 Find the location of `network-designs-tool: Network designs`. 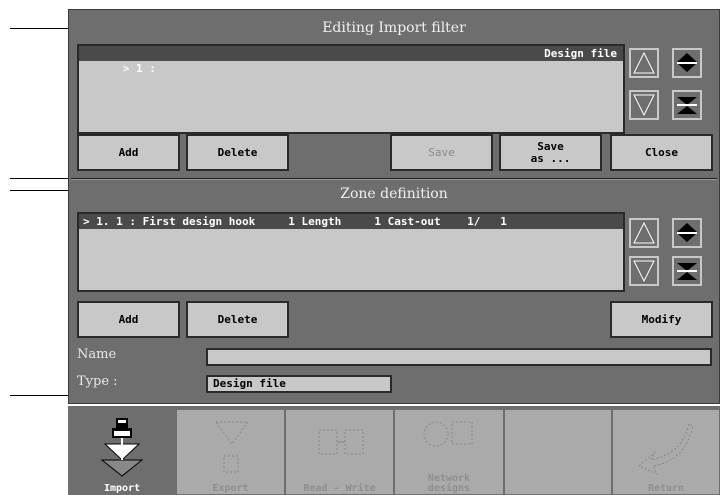

network-designs-tool: Network designs is located at coordinates (449, 452).